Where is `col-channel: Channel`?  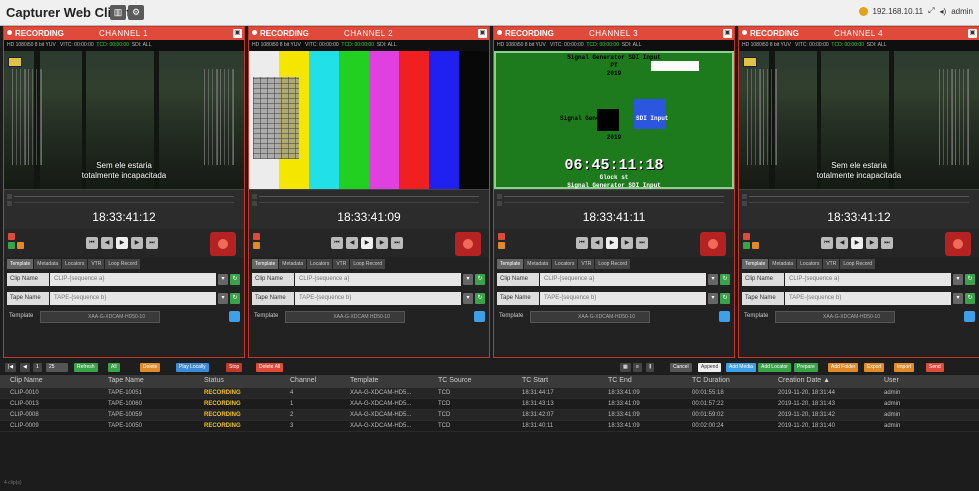
col-channel: Channel is located at coordinates (303, 380).